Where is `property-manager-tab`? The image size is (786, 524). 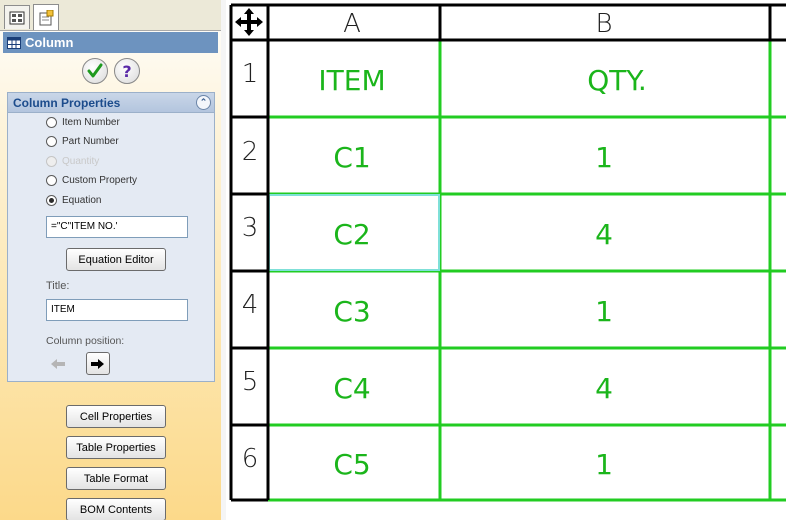
property-manager-tab is located at coordinates (46, 17).